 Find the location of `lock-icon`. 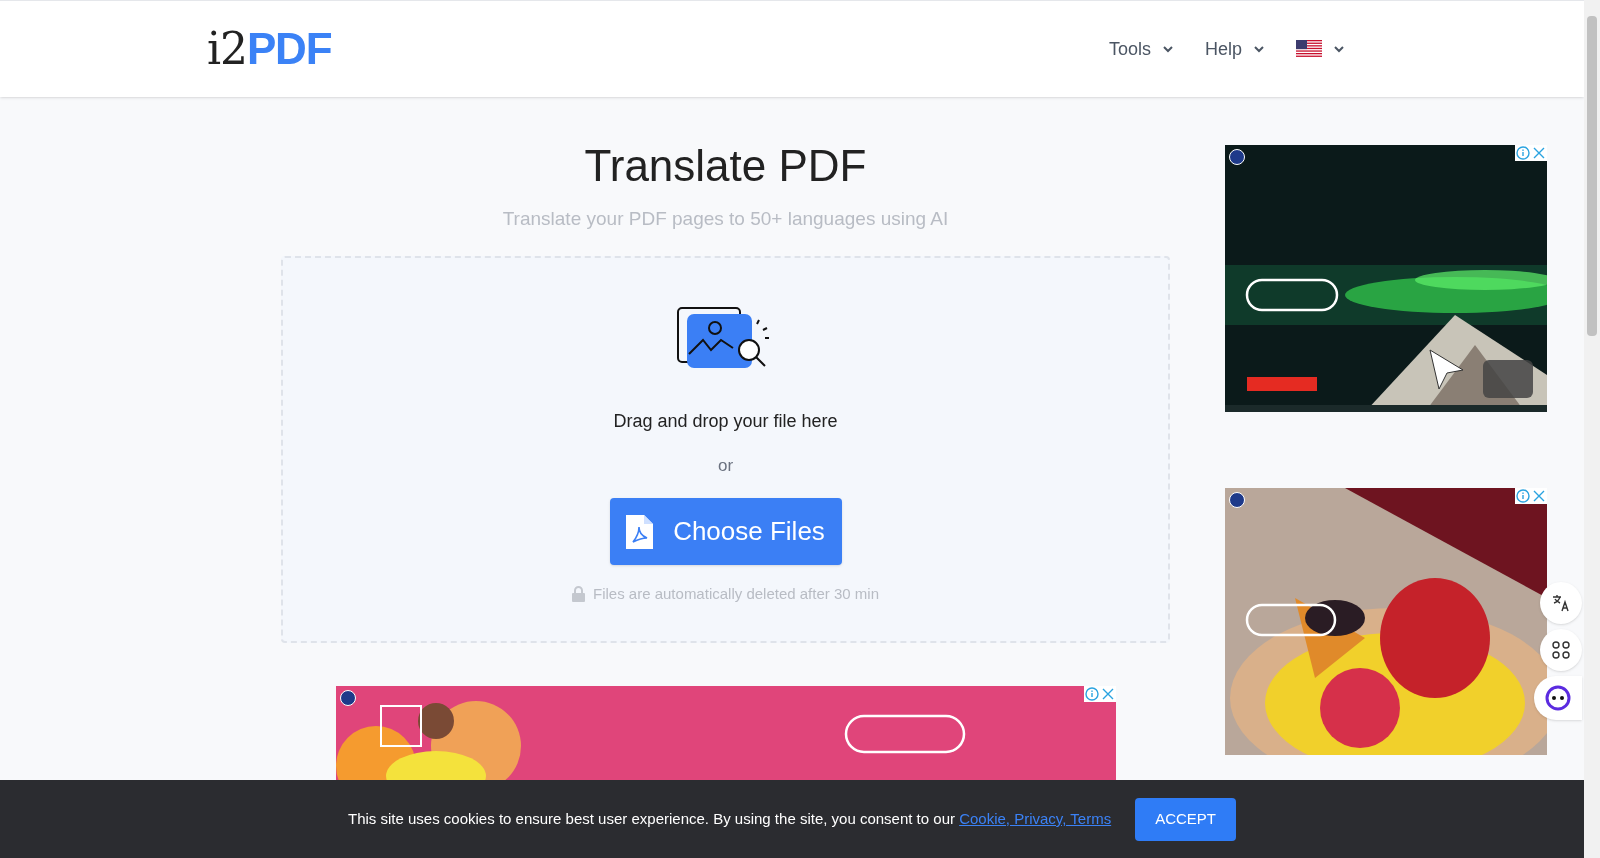

lock-icon is located at coordinates (578, 594).